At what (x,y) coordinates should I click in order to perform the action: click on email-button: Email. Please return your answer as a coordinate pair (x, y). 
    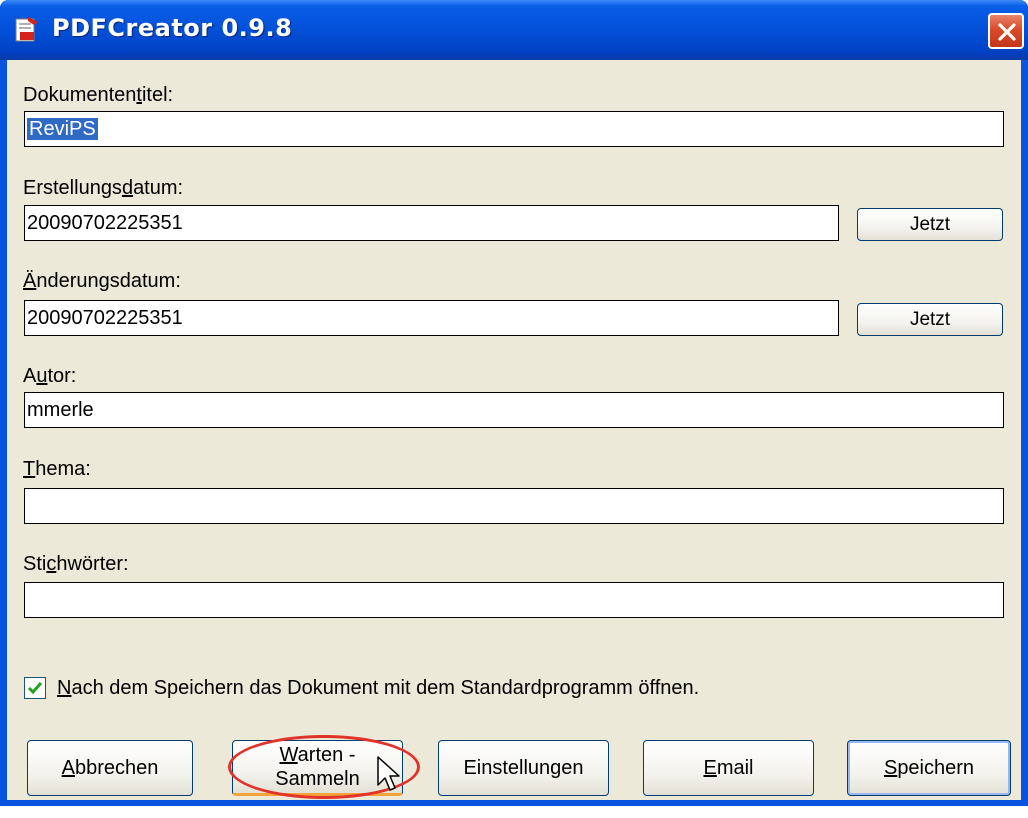
    Looking at the image, I should click on (728, 768).